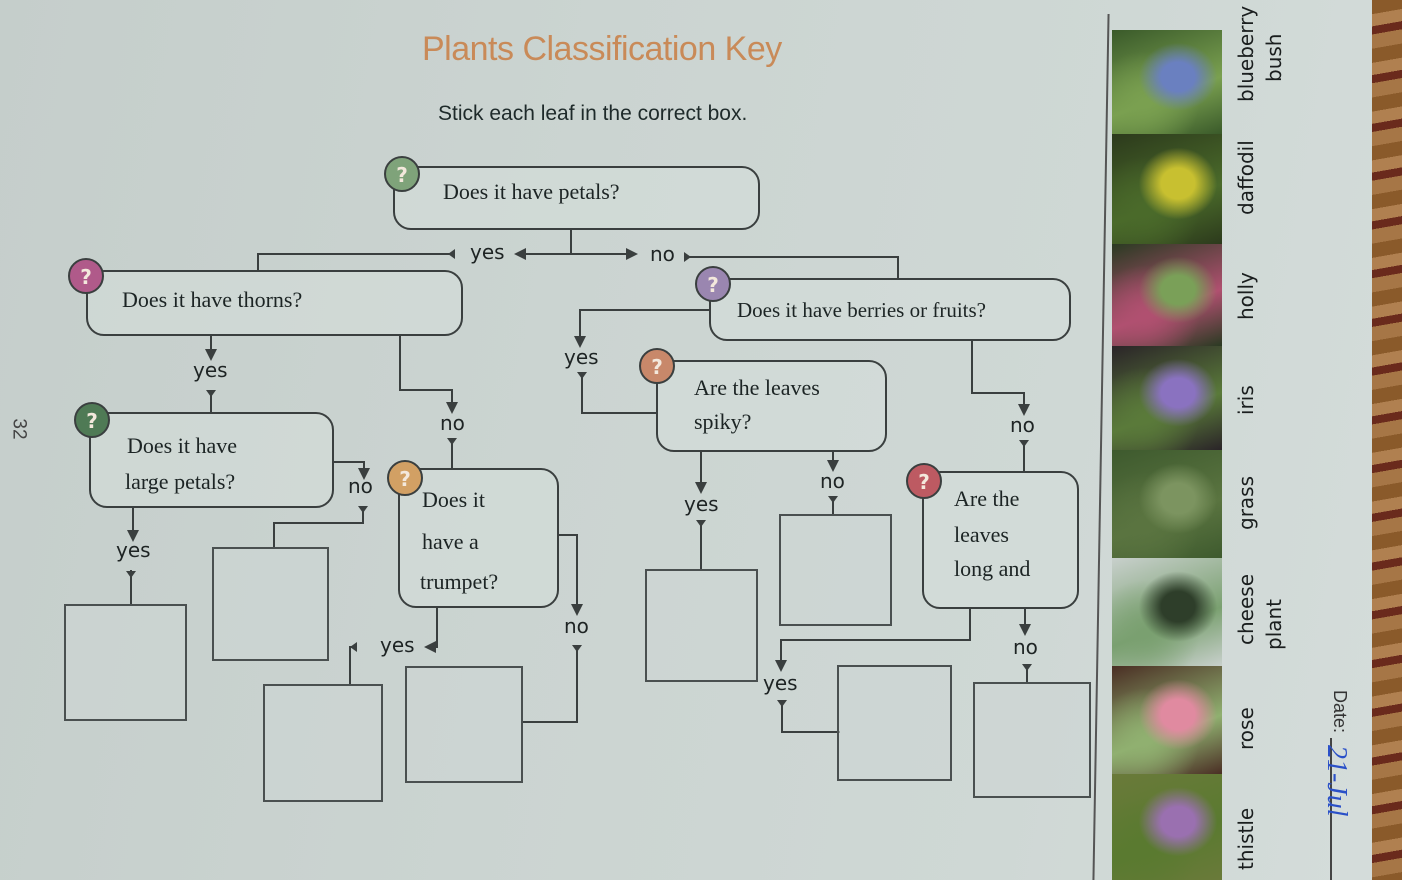  Describe the element at coordinates (1025, 647) in the screenshot. I see `branch-label-long-no: no` at that location.